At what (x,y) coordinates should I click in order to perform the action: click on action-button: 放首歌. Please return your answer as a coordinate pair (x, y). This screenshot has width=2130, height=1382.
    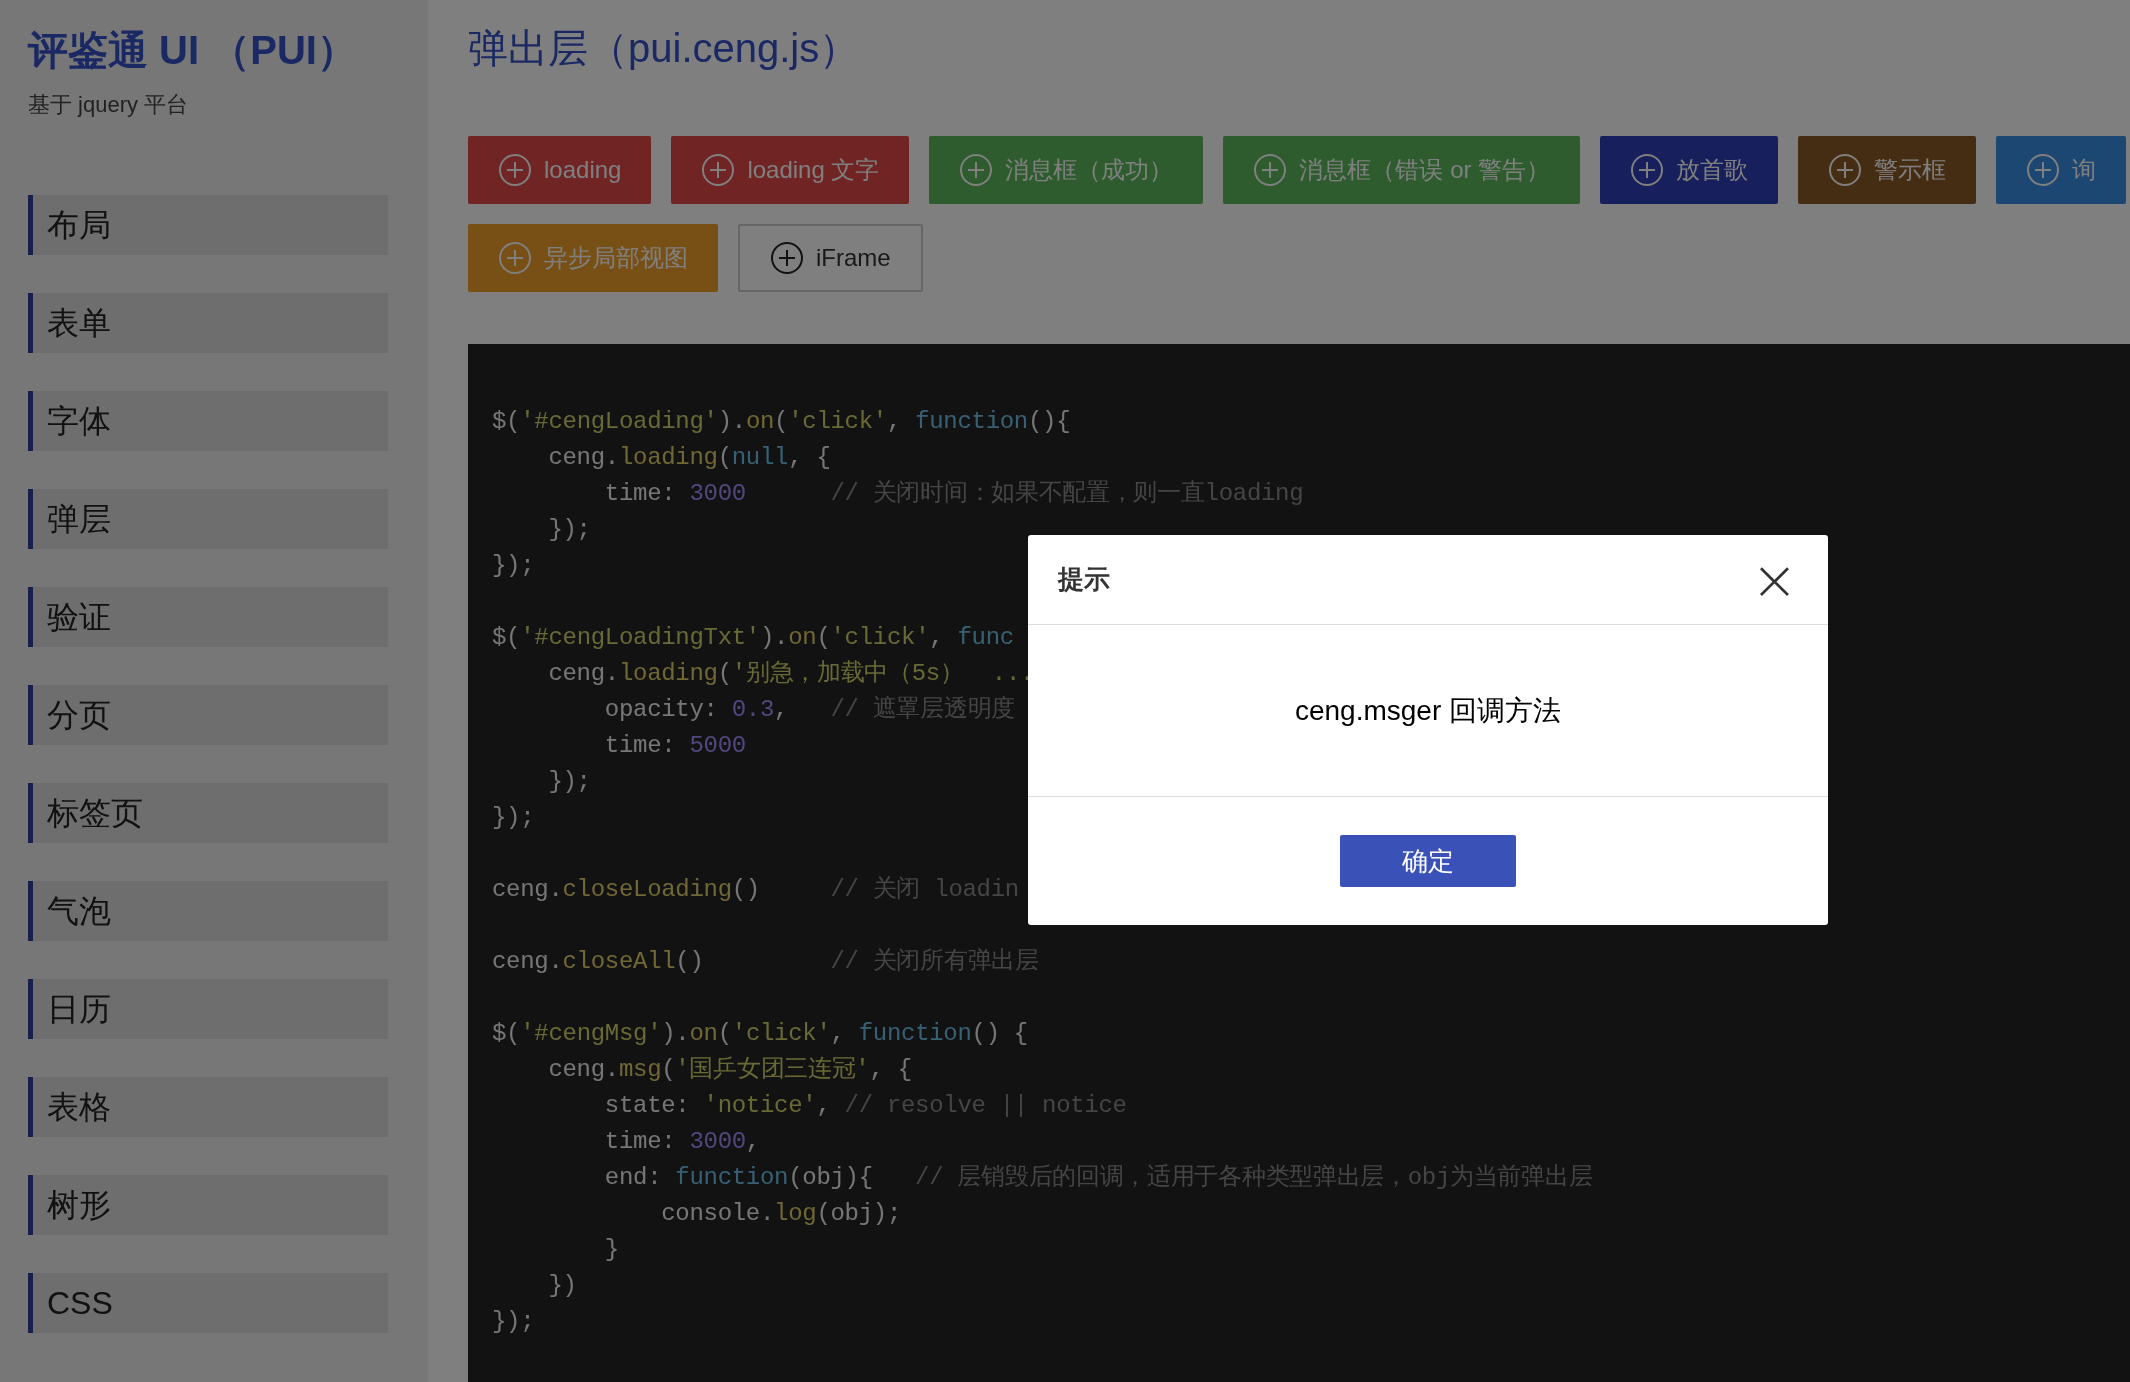
    Looking at the image, I should click on (1689, 170).